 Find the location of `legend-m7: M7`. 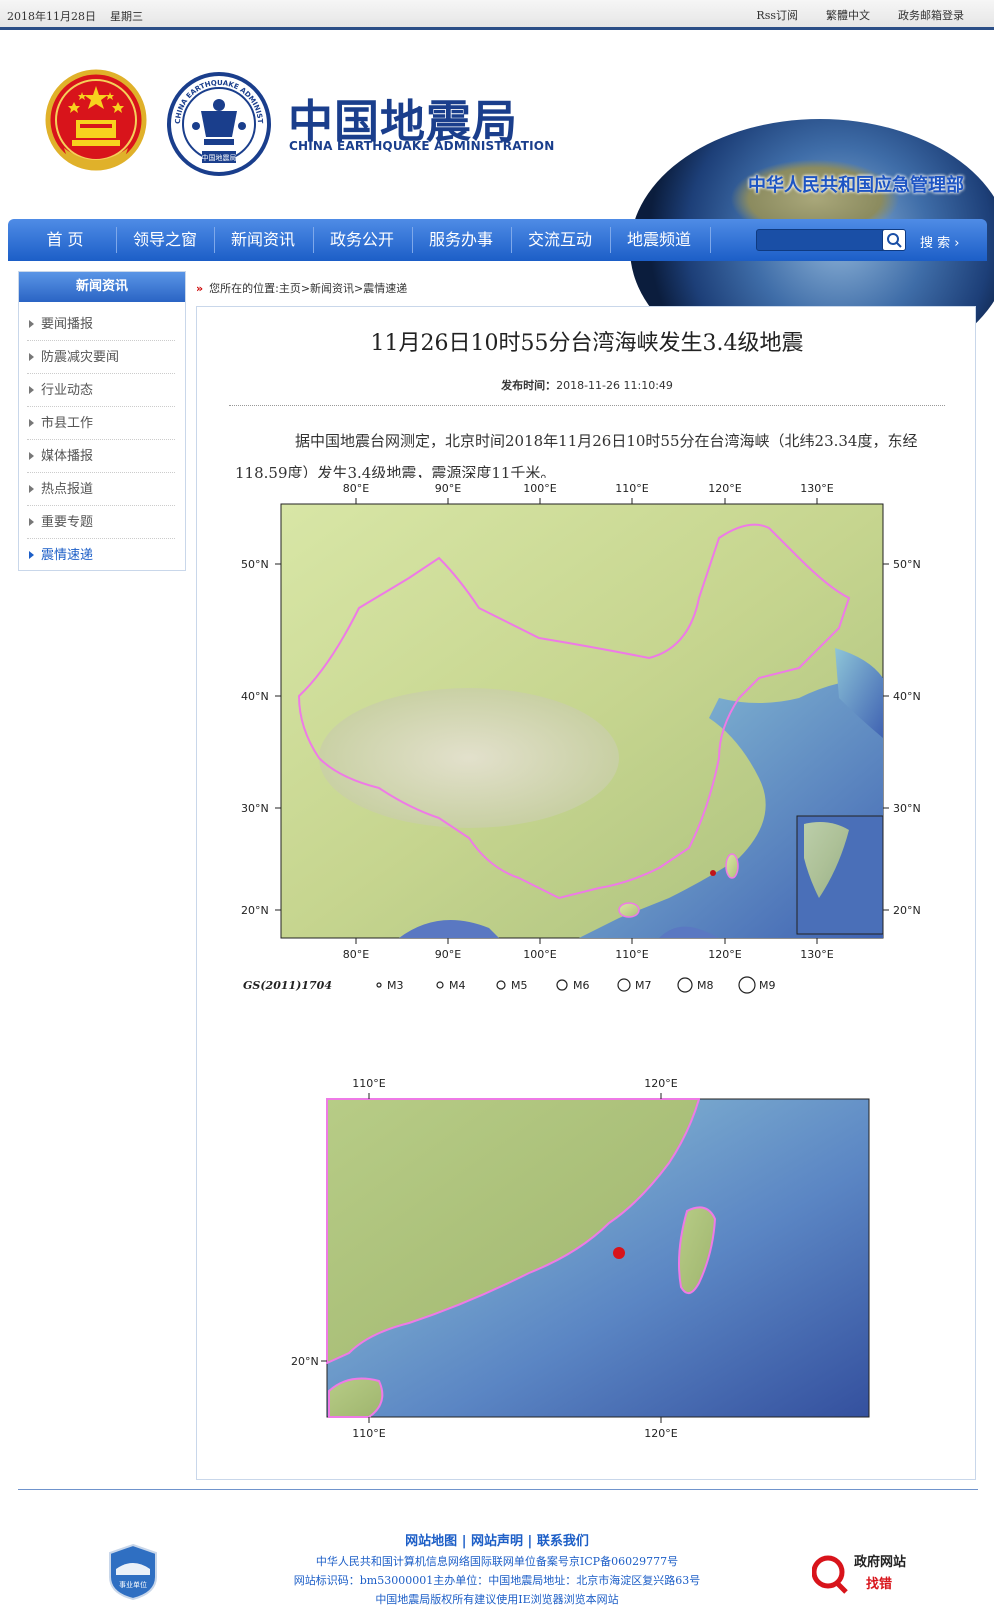

legend-m7: M7 is located at coordinates (643, 985).